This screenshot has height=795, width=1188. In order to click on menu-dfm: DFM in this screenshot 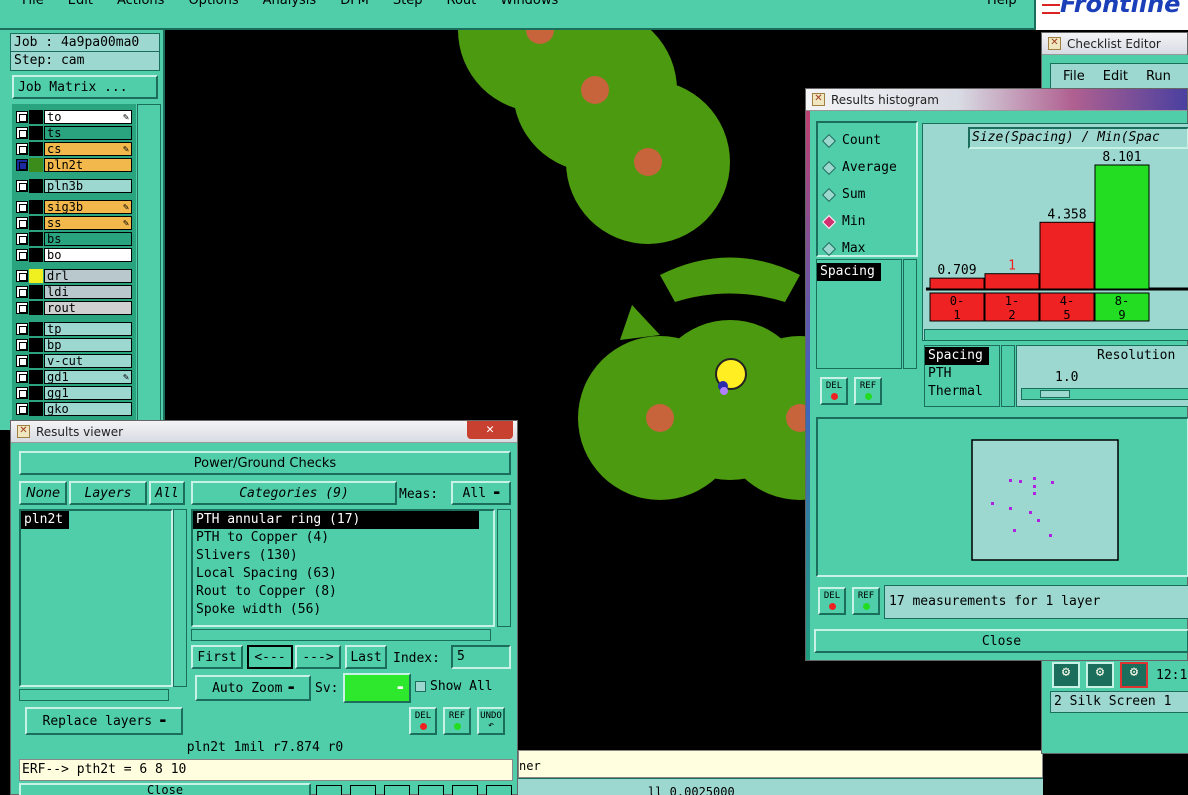, I will do `click(354, 4)`.